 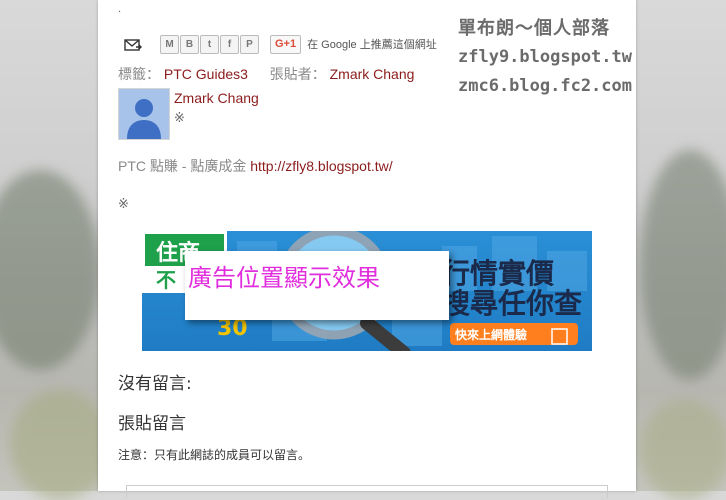 I want to click on avatar, so click(x=144, y=114).